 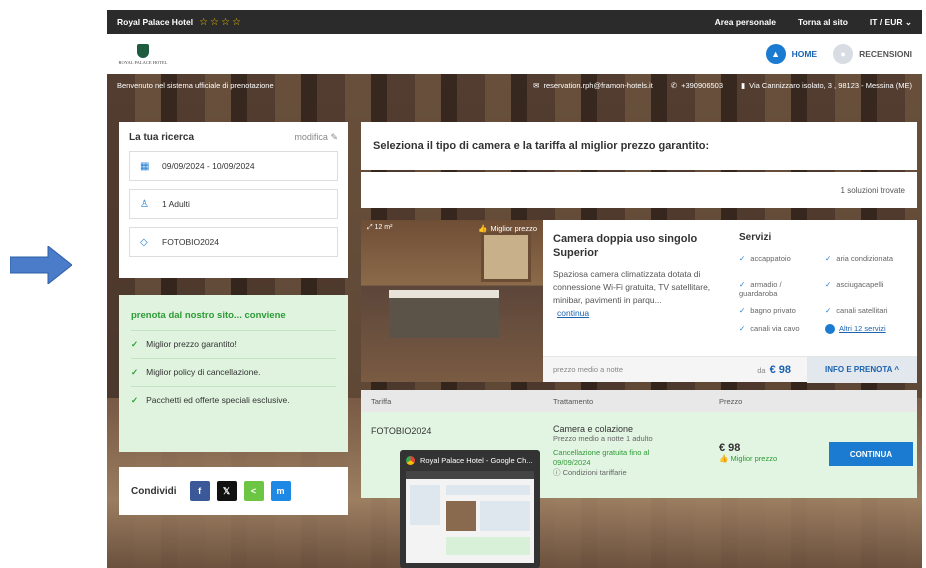 What do you see at coordinates (410, 460) in the screenshot?
I see `chrome-icon` at bounding box center [410, 460].